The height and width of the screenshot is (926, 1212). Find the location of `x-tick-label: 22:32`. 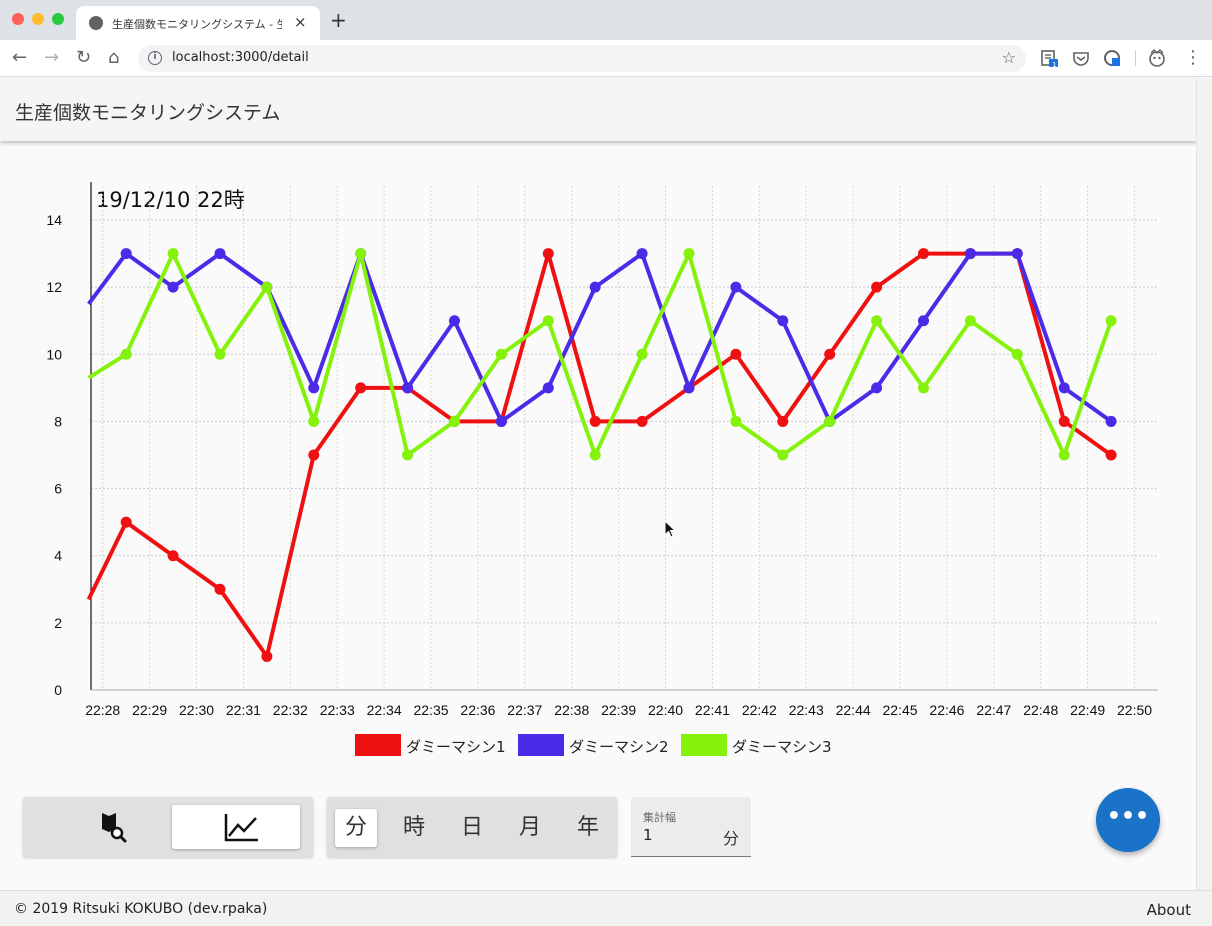

x-tick-label: 22:32 is located at coordinates (290, 710).